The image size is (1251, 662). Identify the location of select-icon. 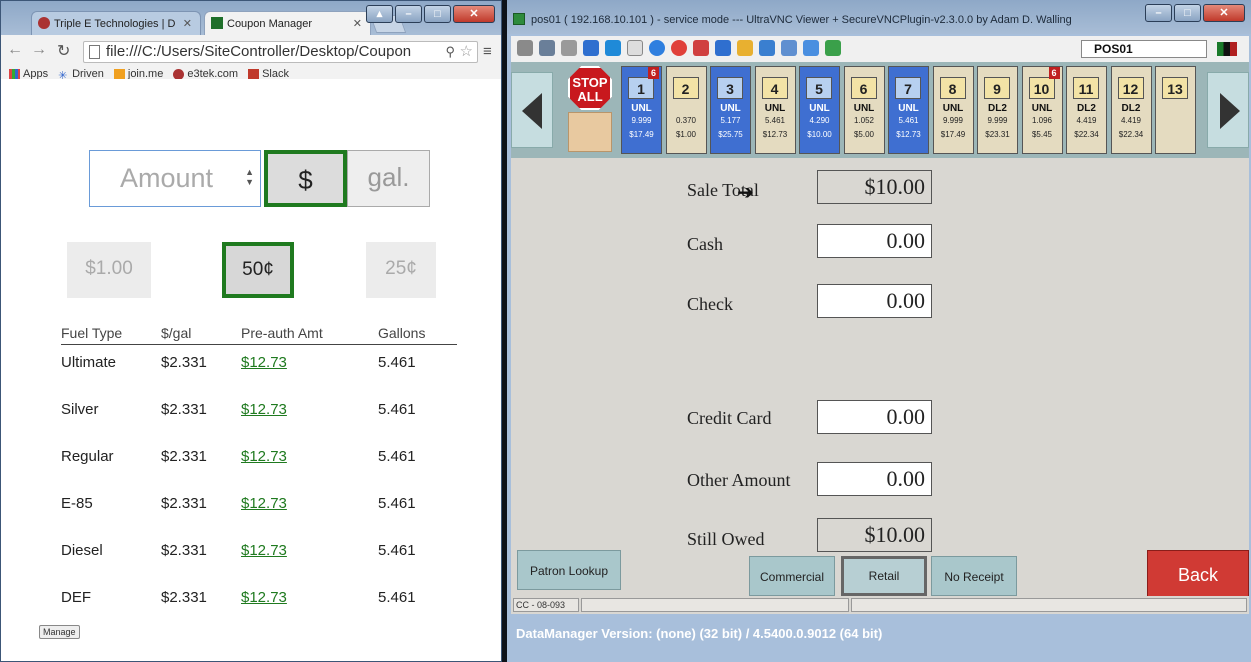
(789, 48).